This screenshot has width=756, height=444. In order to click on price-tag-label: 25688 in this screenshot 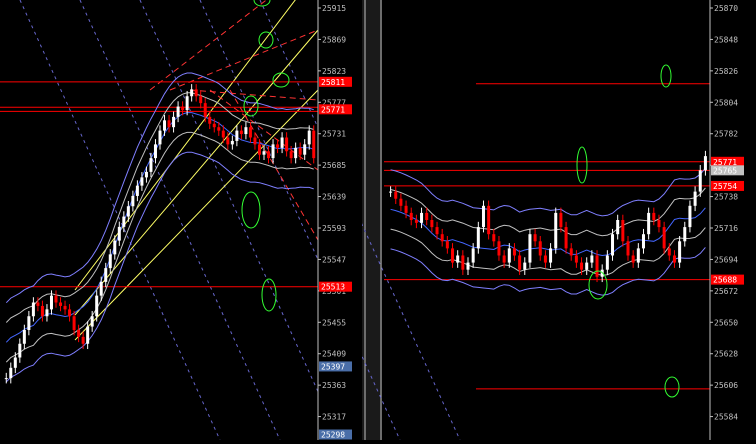, I will do `click(725, 280)`.